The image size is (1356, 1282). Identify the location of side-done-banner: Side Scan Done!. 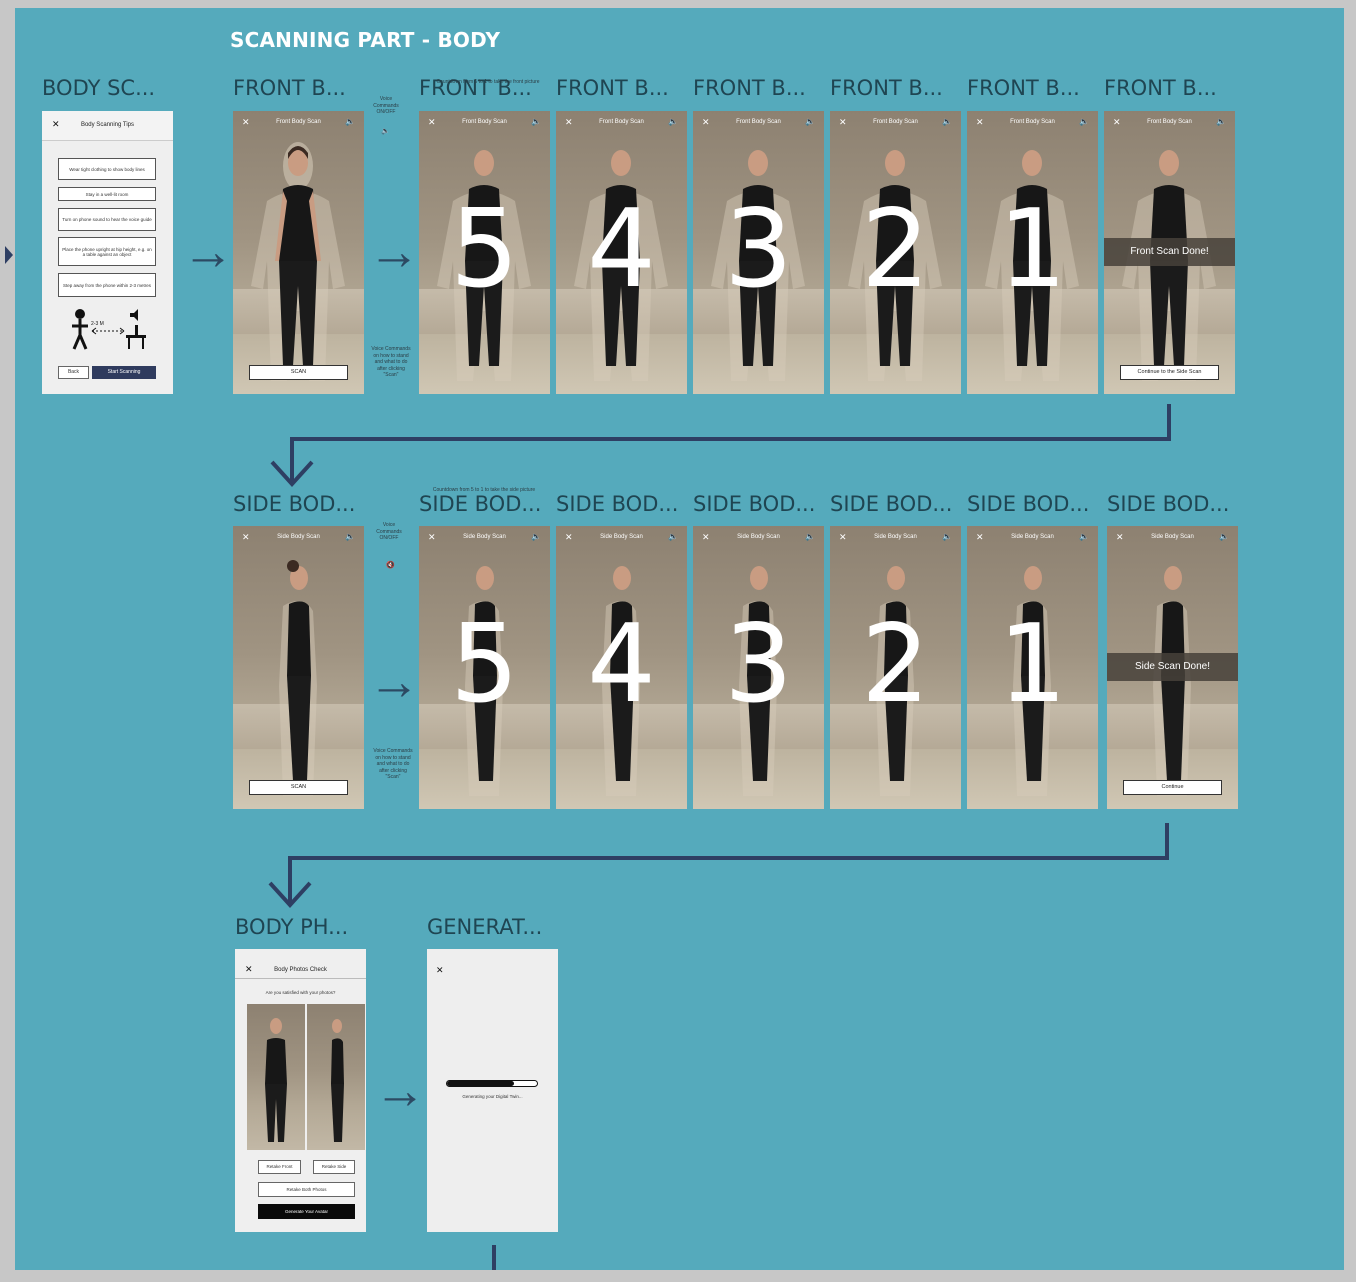
(1172, 667).